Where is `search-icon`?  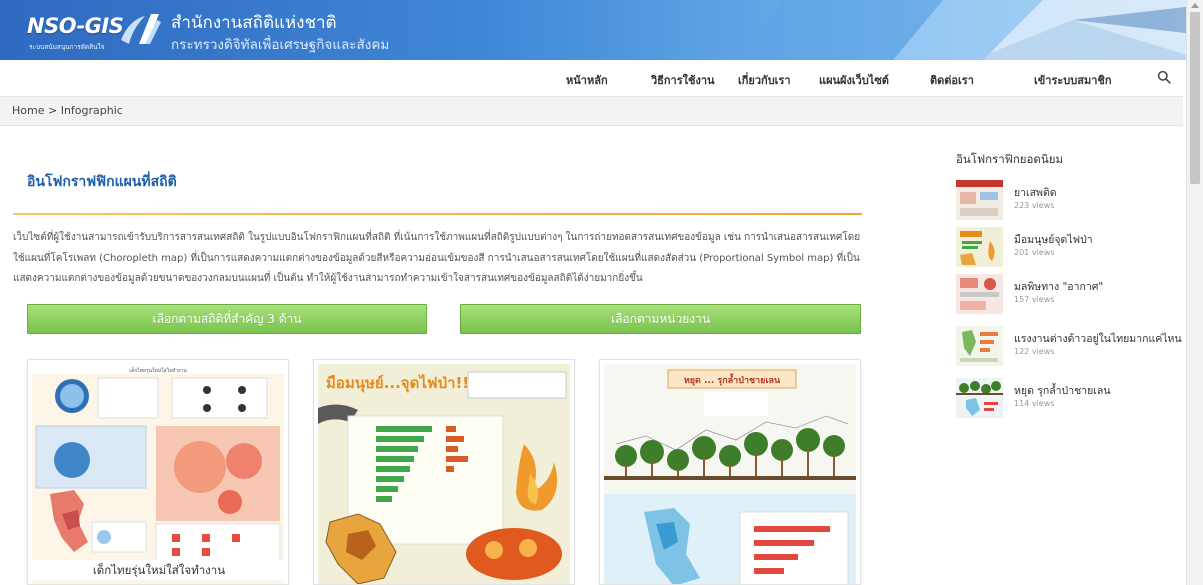
search-icon is located at coordinates (1164, 77).